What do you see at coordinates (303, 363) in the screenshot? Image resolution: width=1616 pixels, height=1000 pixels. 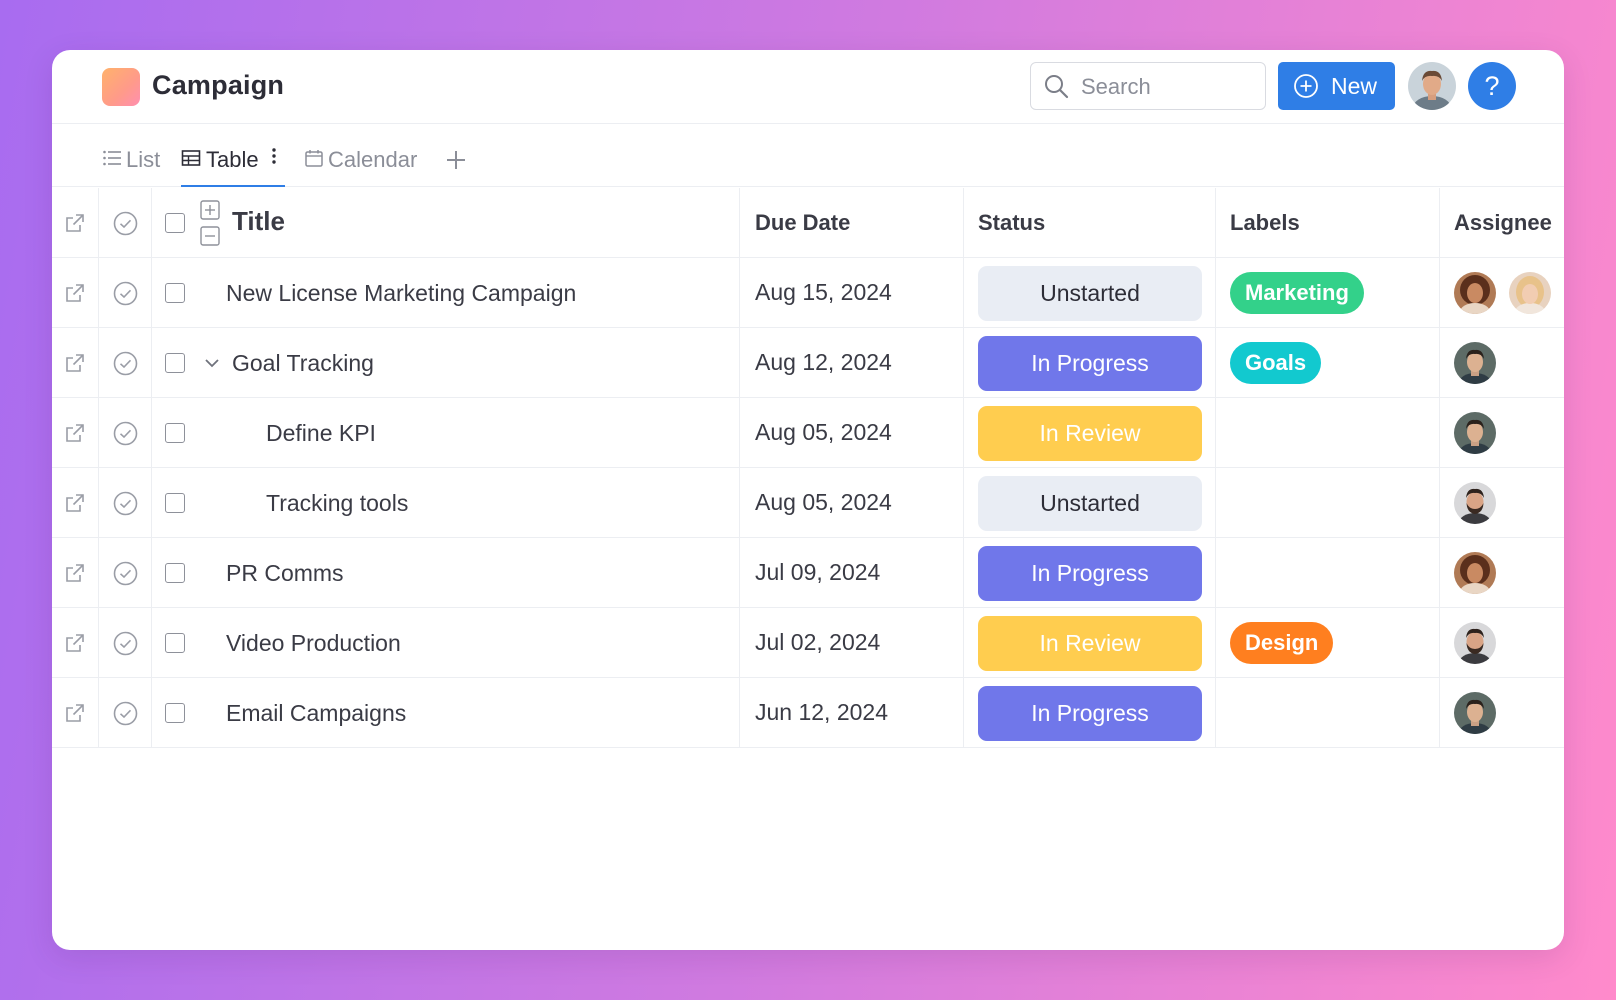 I see `task-title: Goal Tracking` at bounding box center [303, 363].